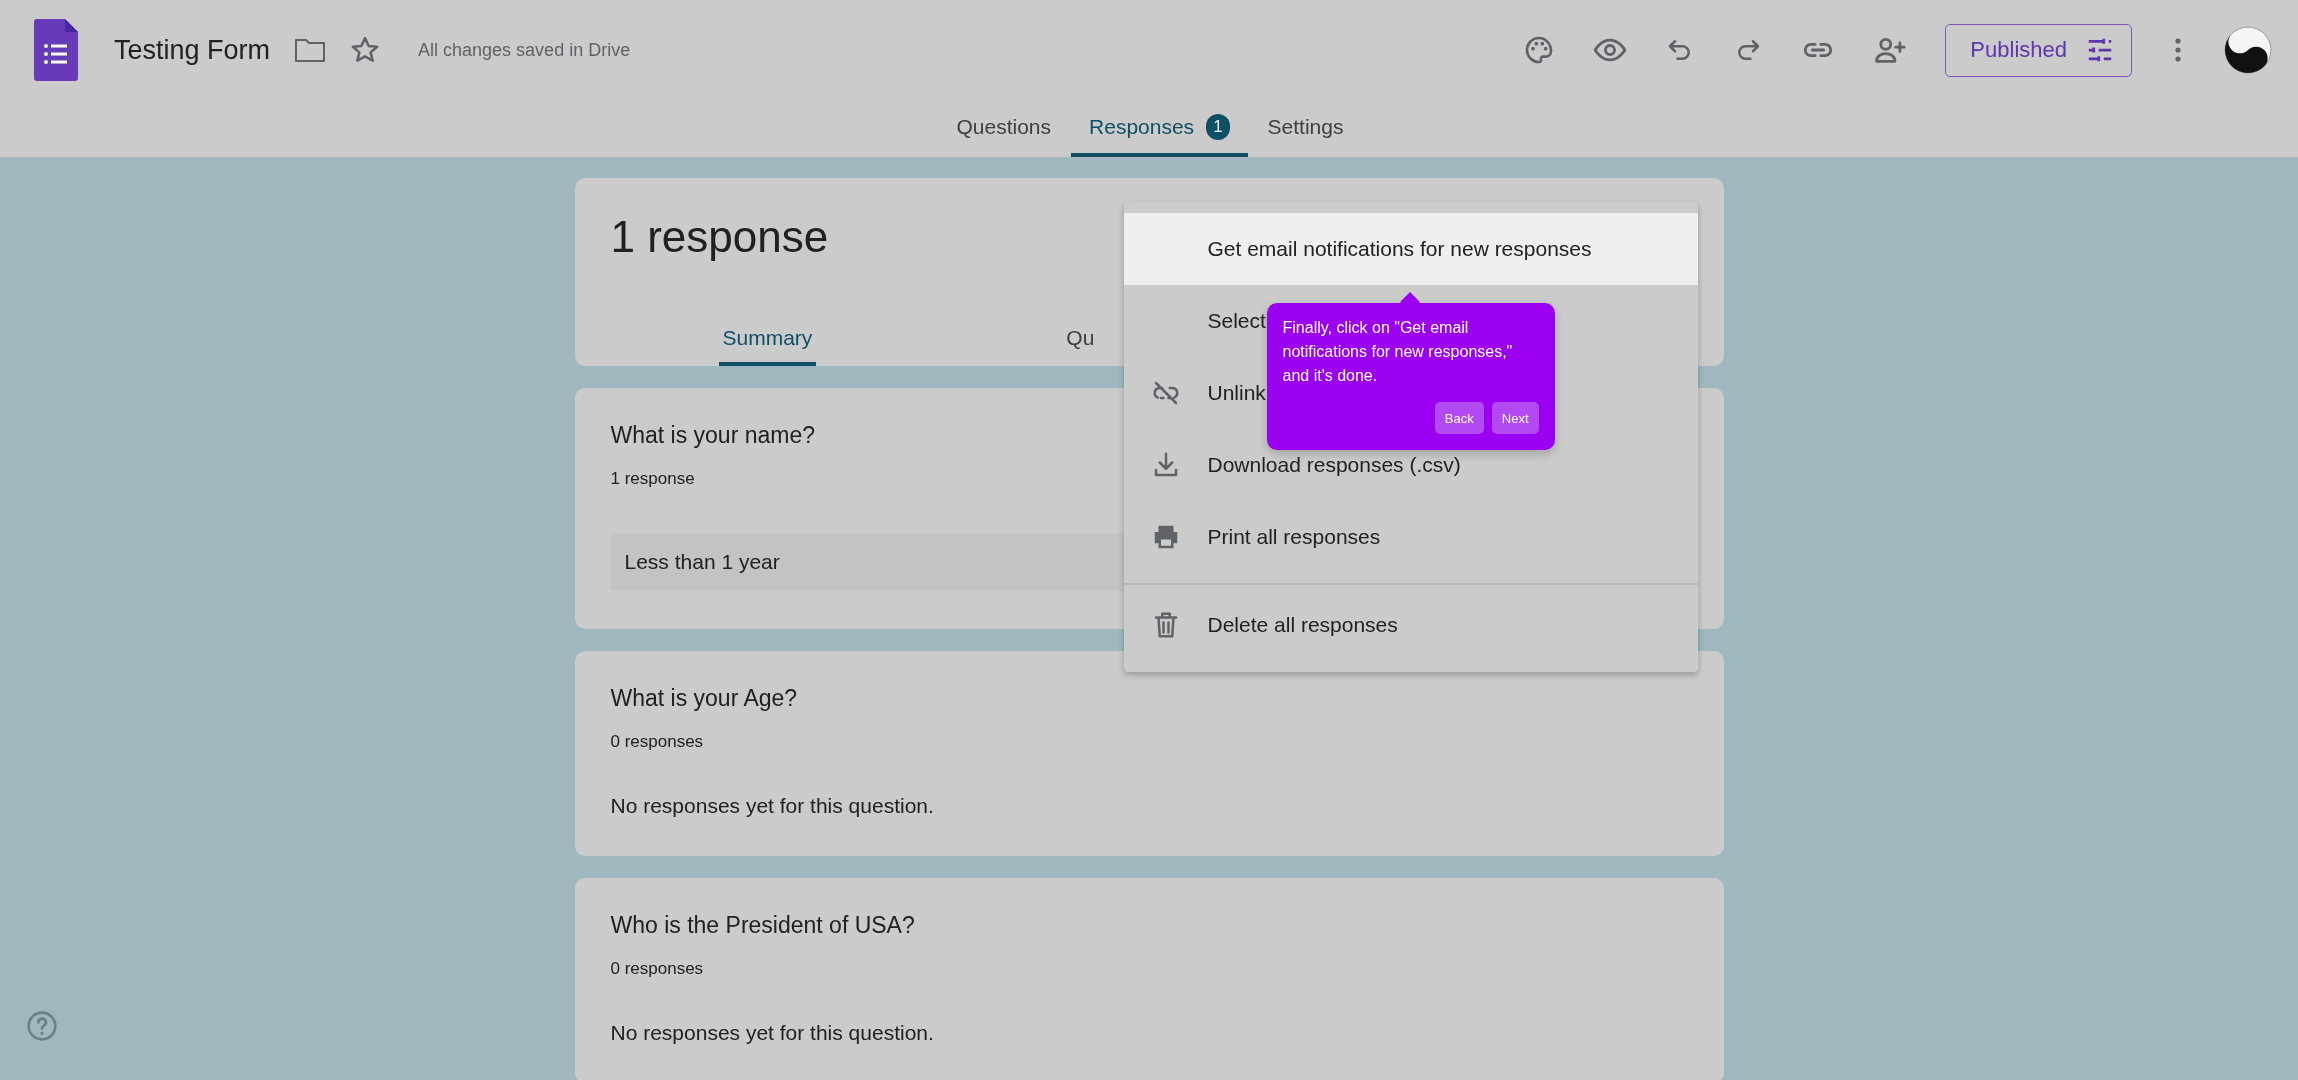 The height and width of the screenshot is (1080, 2298). Describe the element at coordinates (713, 435) in the screenshot. I see `question-title: What is your name?` at that location.